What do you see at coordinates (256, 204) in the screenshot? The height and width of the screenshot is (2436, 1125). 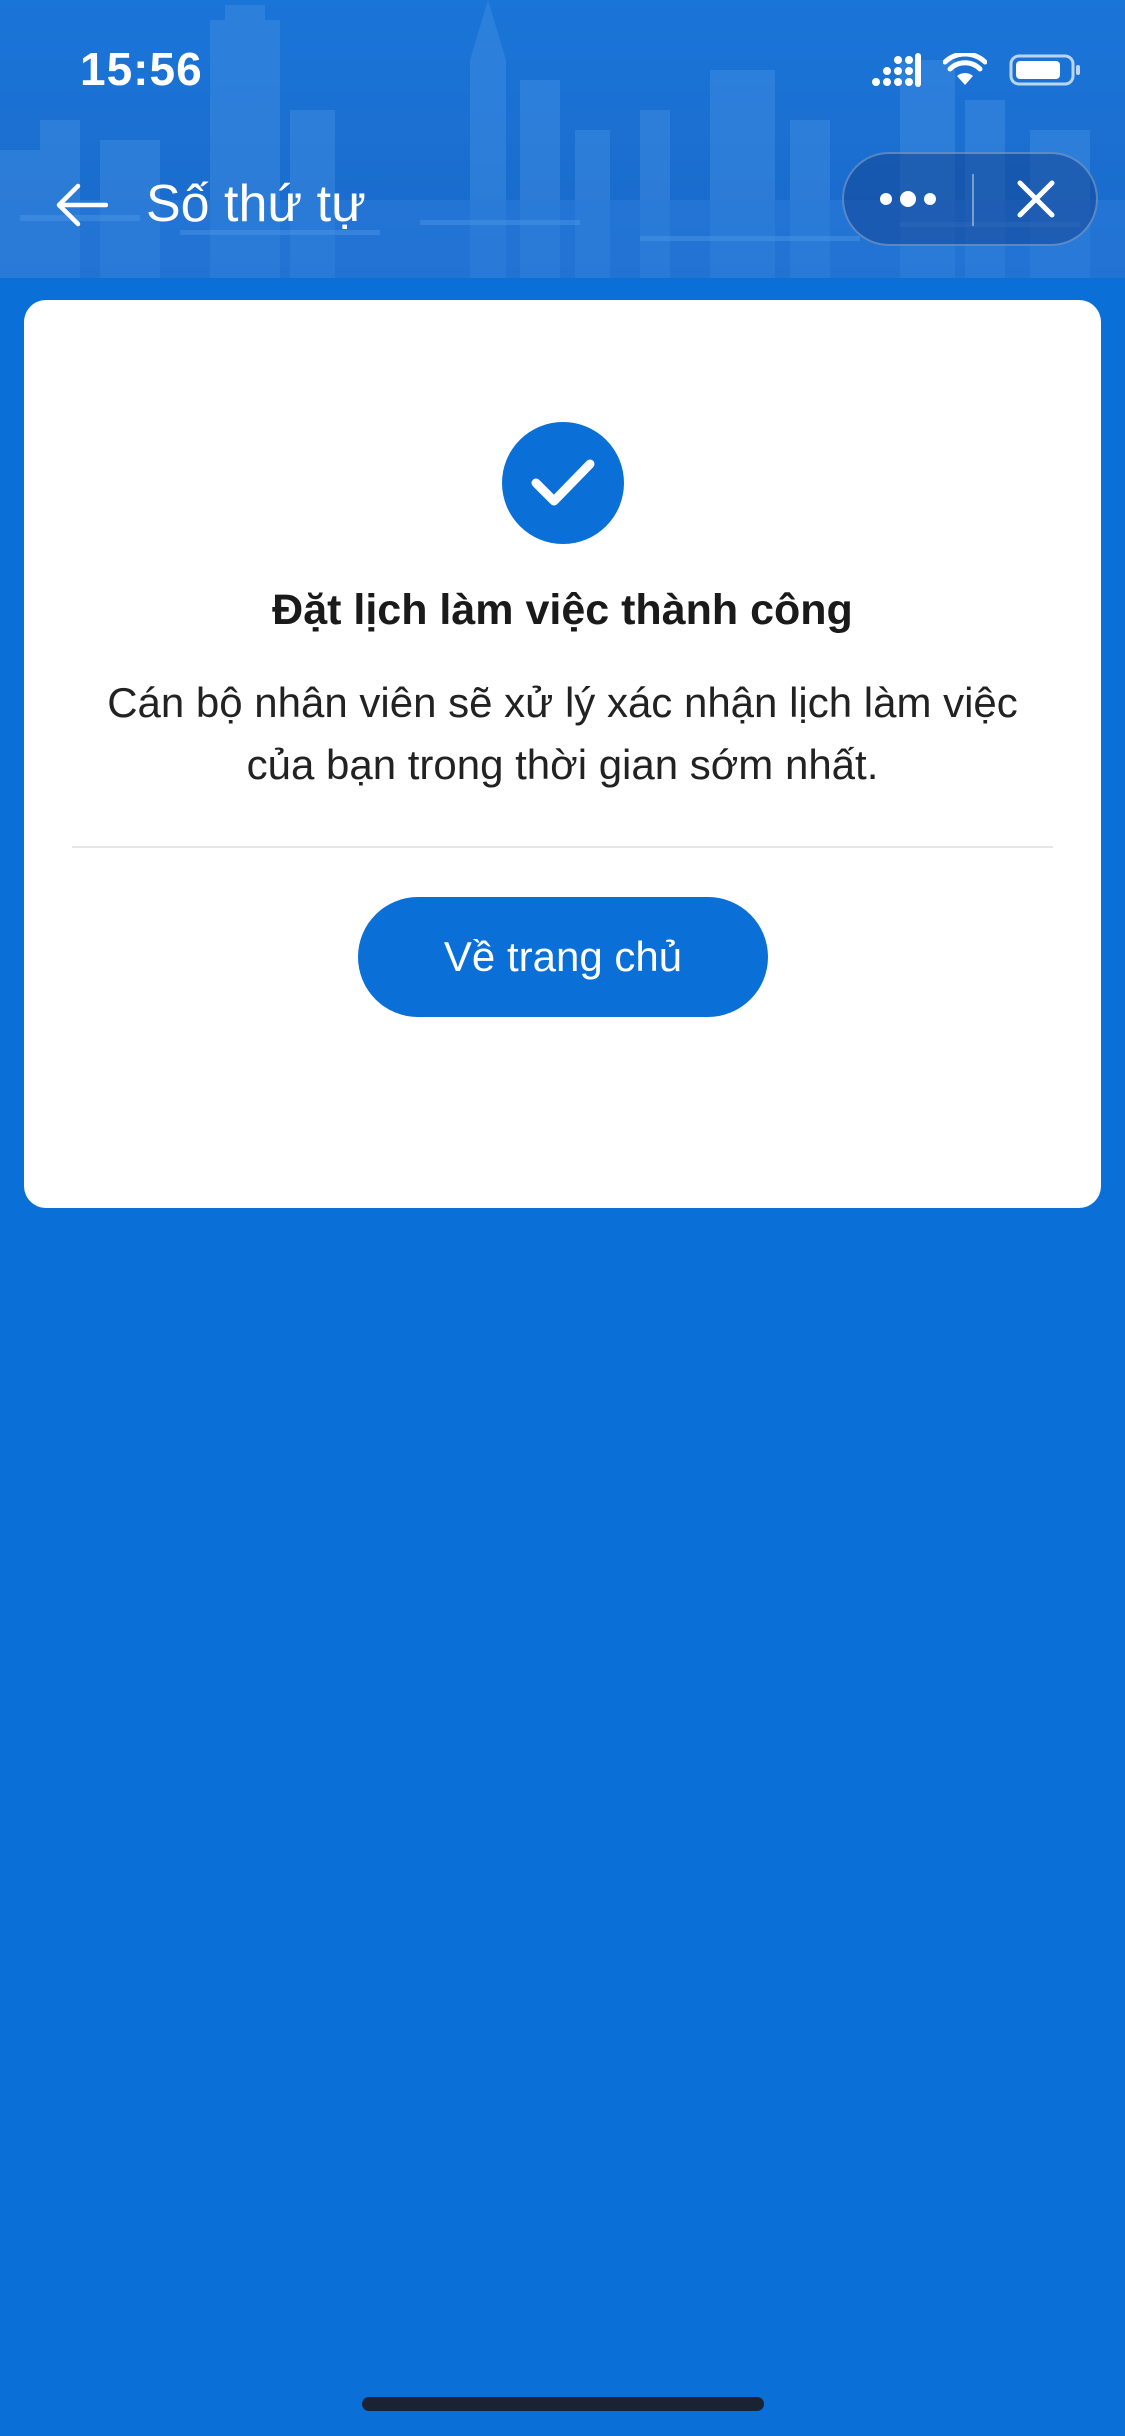 I see `page-title: Số thứ tự` at bounding box center [256, 204].